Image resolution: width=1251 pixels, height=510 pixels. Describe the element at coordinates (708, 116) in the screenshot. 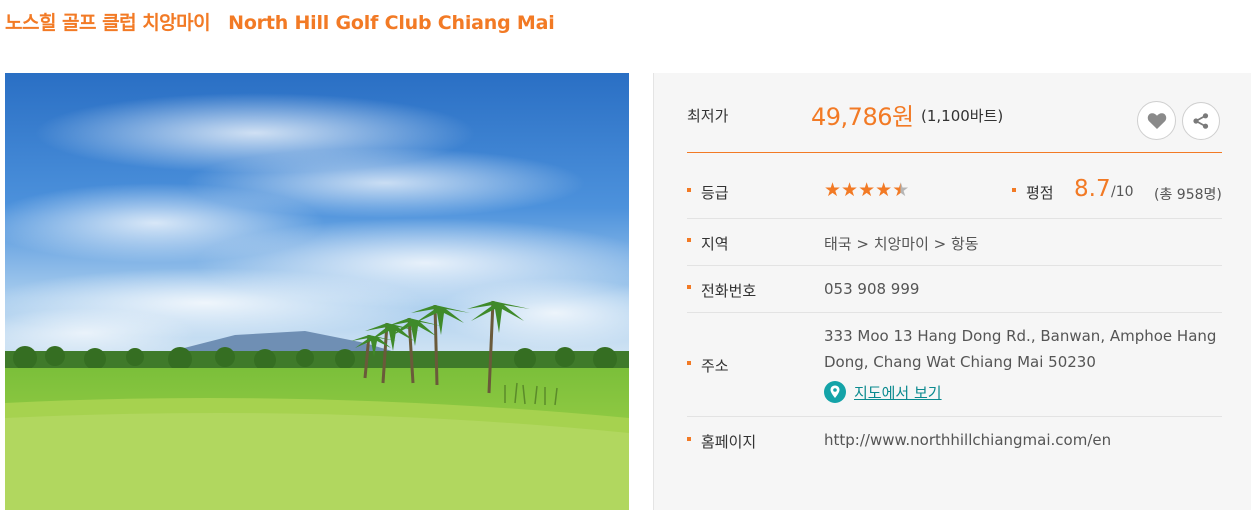

I see `price-label: 최저가` at that location.